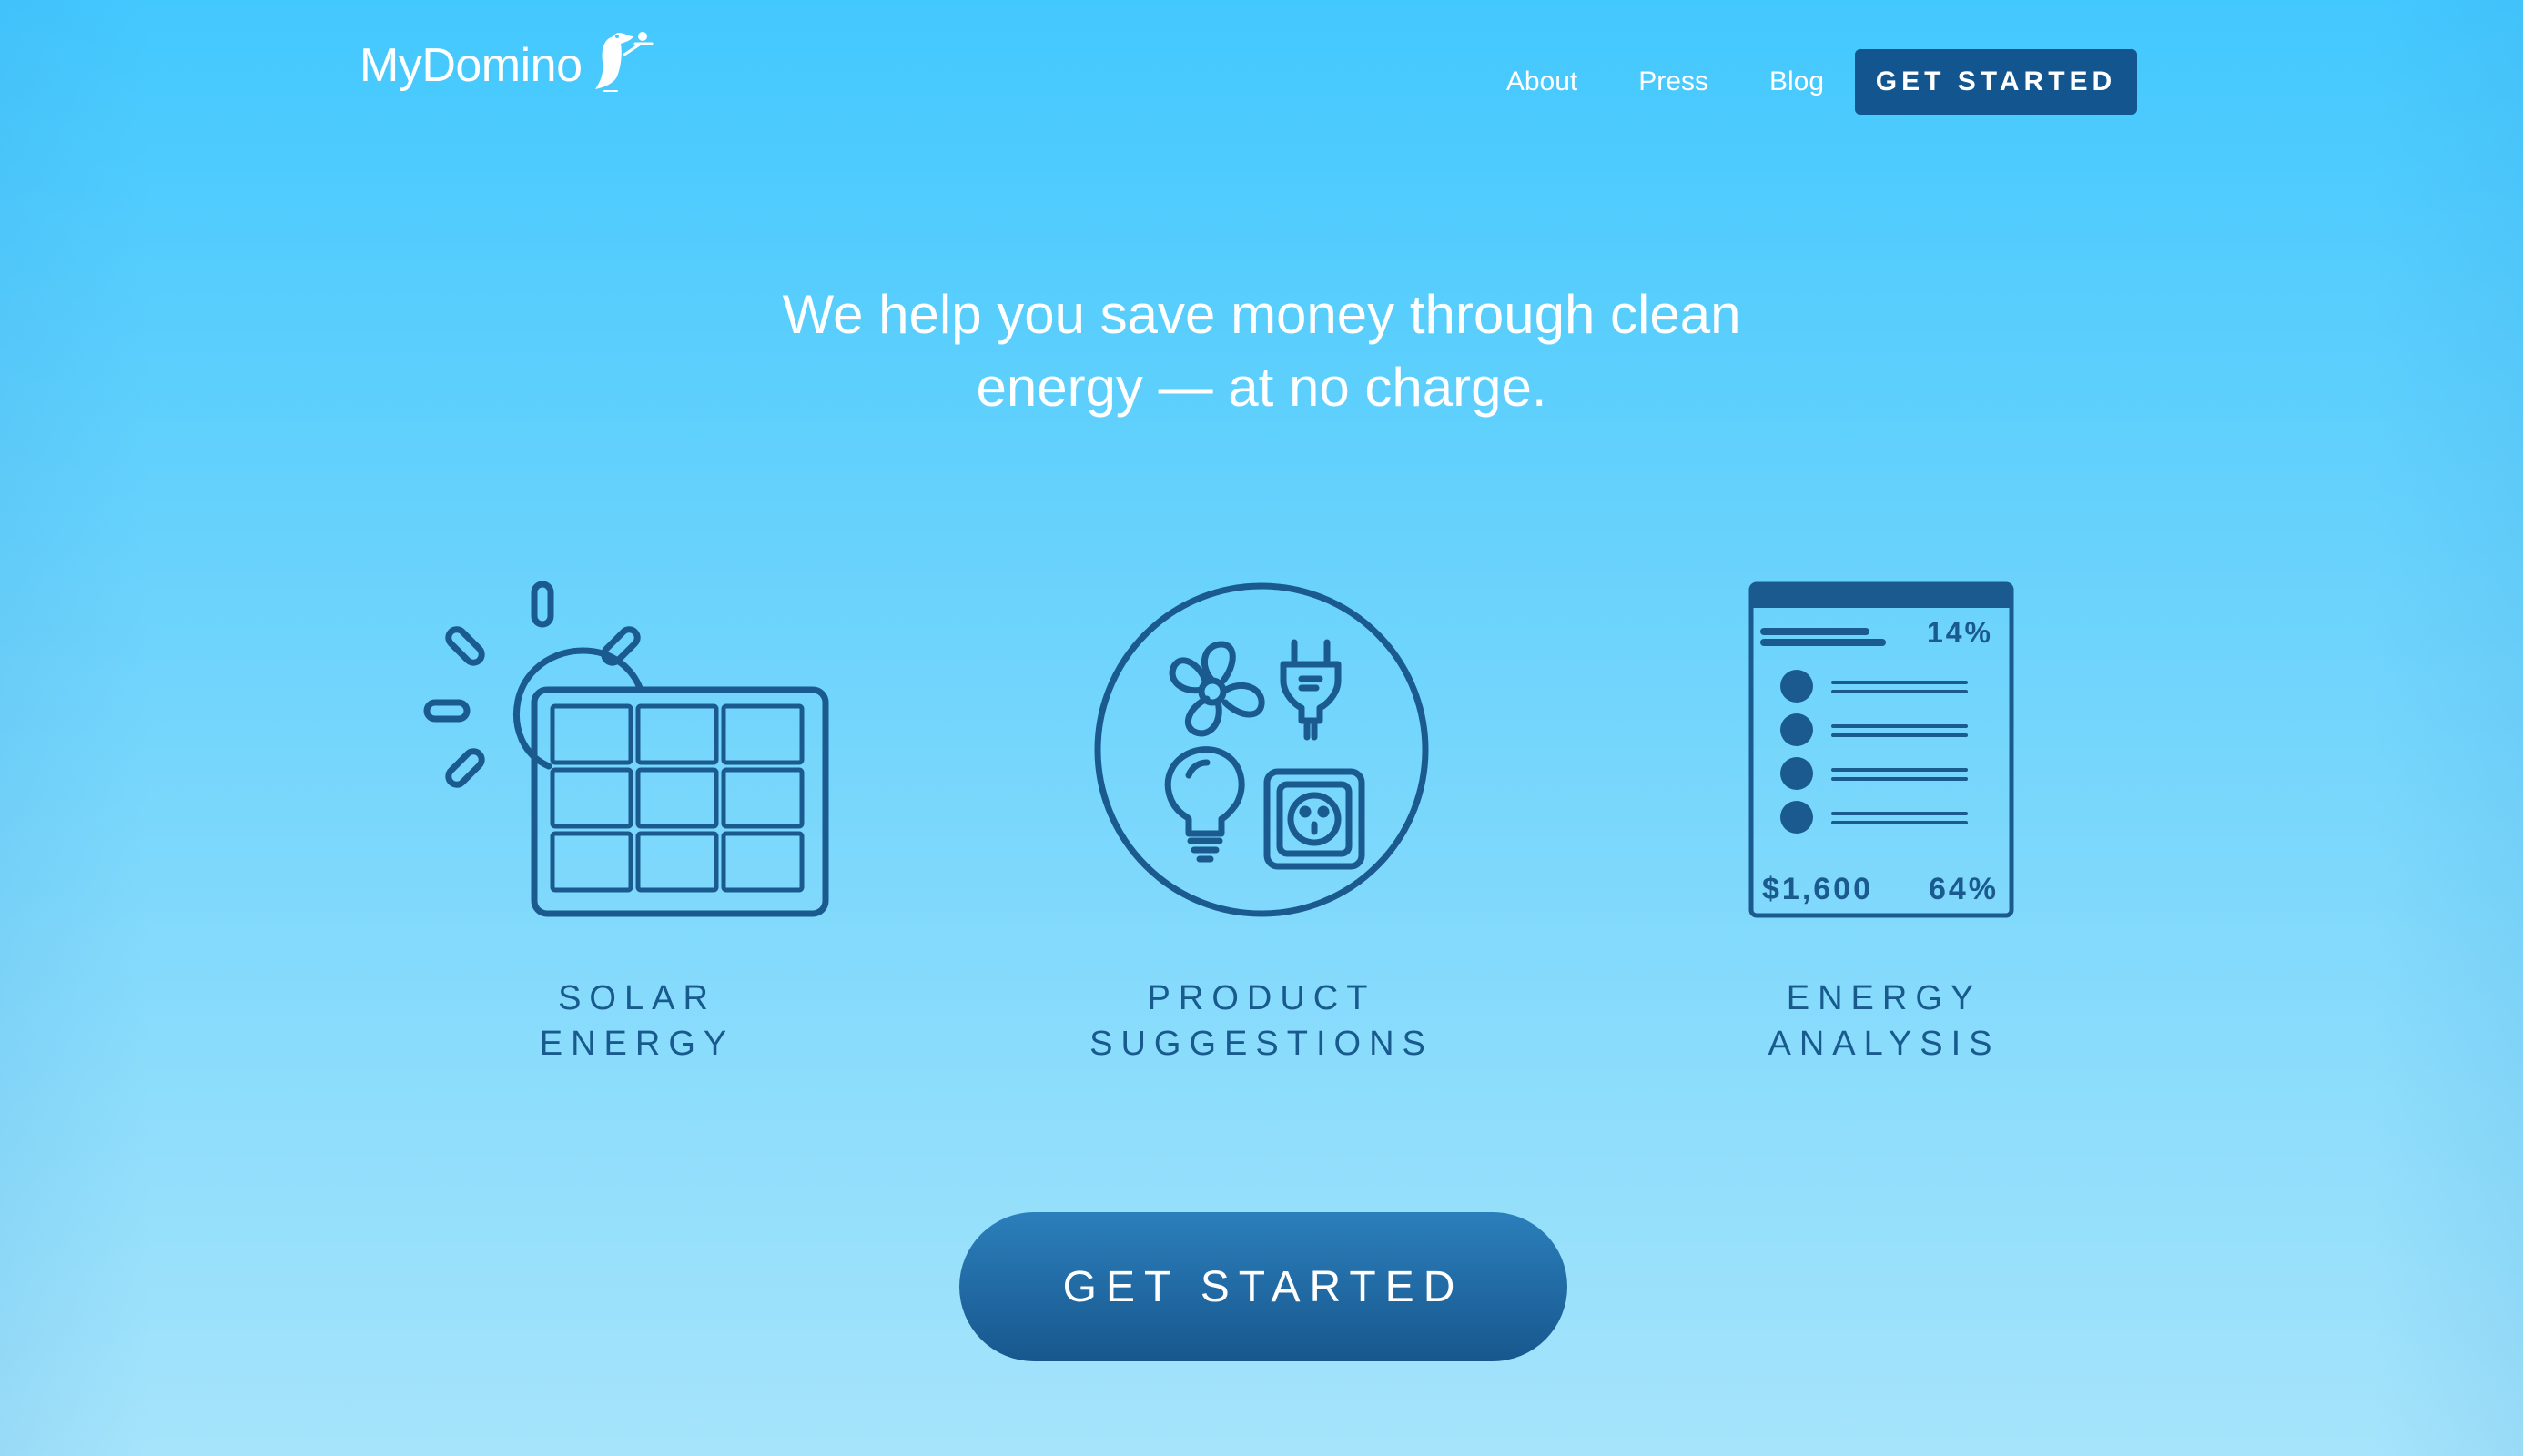 Image resolution: width=2523 pixels, height=1456 pixels. Describe the element at coordinates (1818, 889) in the screenshot. I see `report-bottom-amount: $1,600` at that location.